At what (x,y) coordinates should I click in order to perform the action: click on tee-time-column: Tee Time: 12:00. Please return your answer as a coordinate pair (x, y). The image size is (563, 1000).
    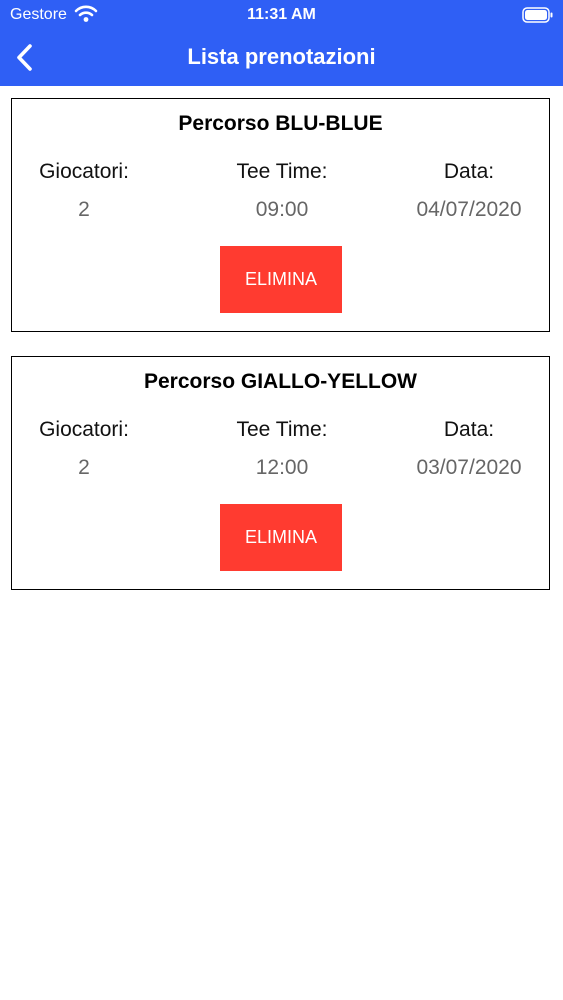
    Looking at the image, I should click on (282, 449).